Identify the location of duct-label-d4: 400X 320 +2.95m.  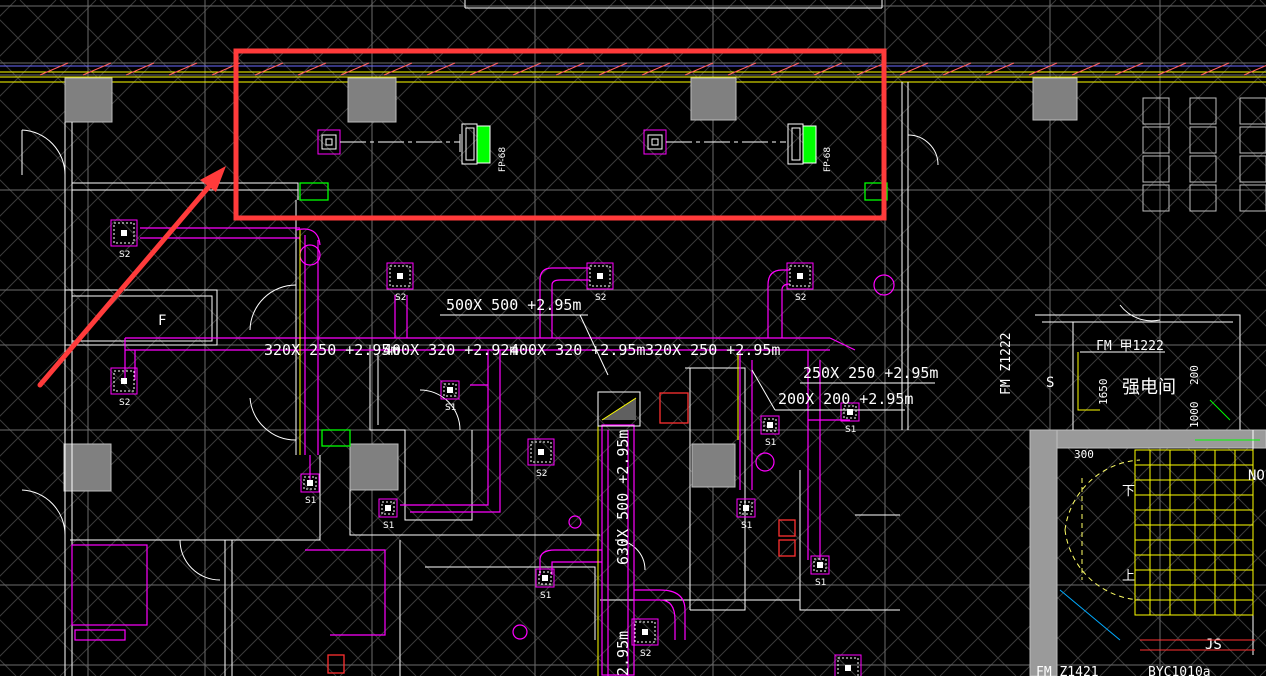
(577, 350).